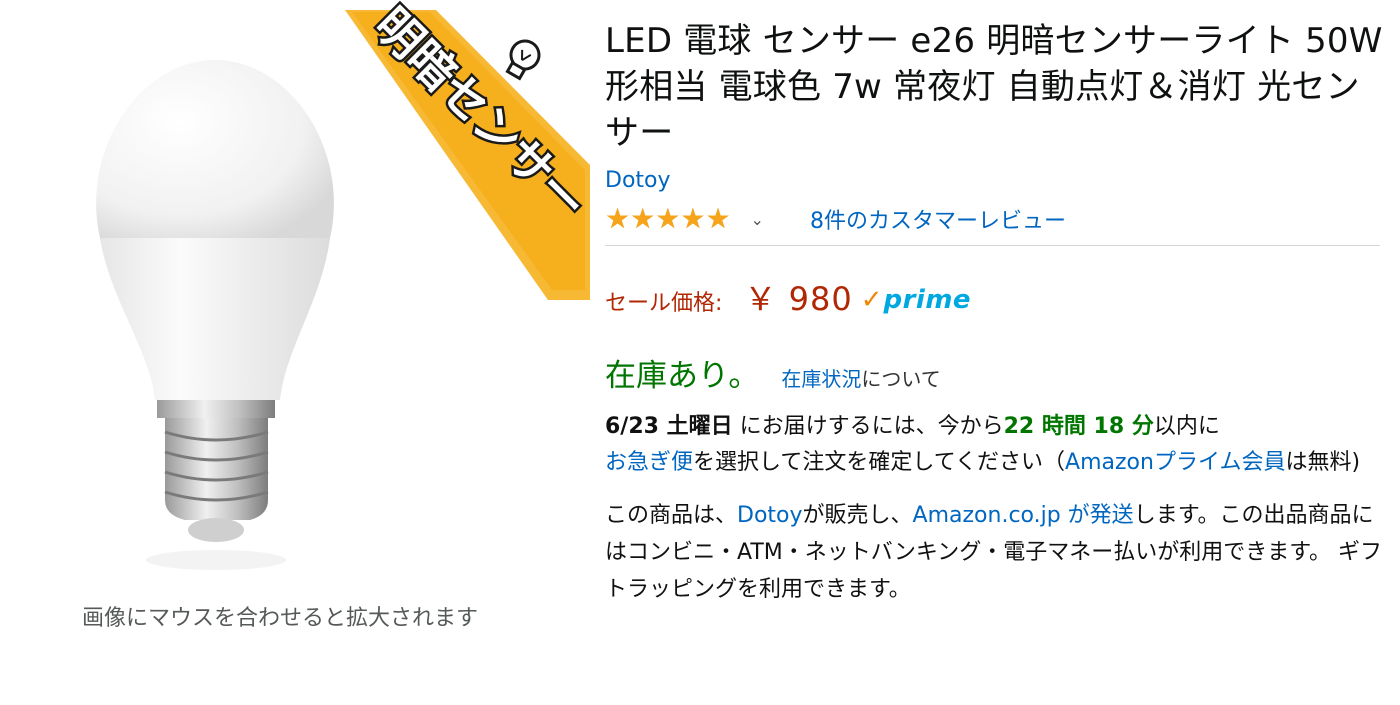  What do you see at coordinates (757, 219) in the screenshot?
I see `chevron-down-icon: ⌄` at bounding box center [757, 219].